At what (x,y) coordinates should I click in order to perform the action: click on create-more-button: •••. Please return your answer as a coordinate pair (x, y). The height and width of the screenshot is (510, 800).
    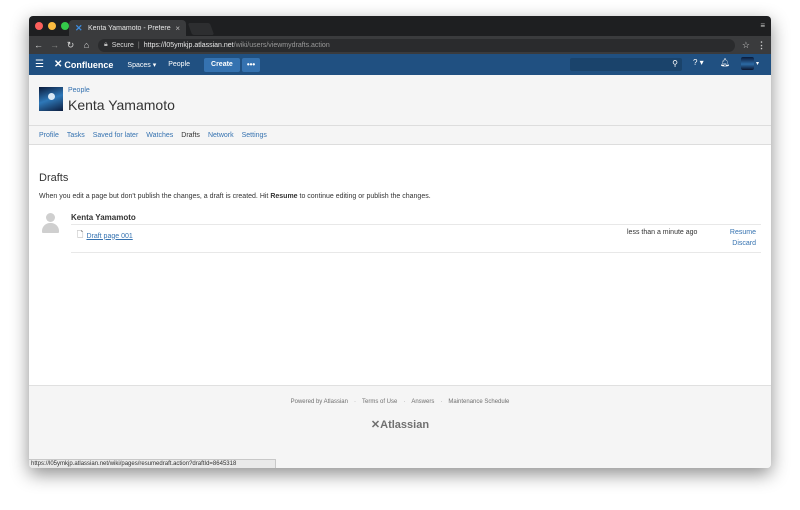
    Looking at the image, I should click on (251, 64).